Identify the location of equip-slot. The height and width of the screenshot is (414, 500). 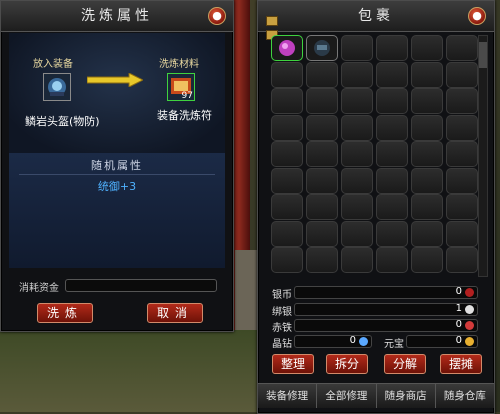
(57, 87).